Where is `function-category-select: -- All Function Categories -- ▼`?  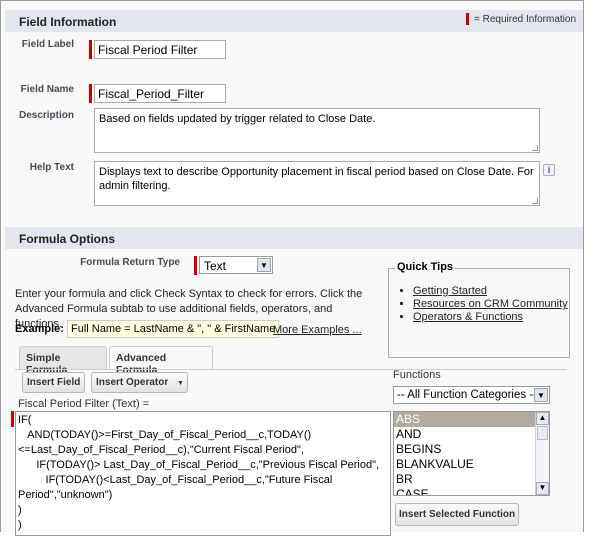
function-category-select: -- All Function Categories -- ▼ is located at coordinates (471, 395).